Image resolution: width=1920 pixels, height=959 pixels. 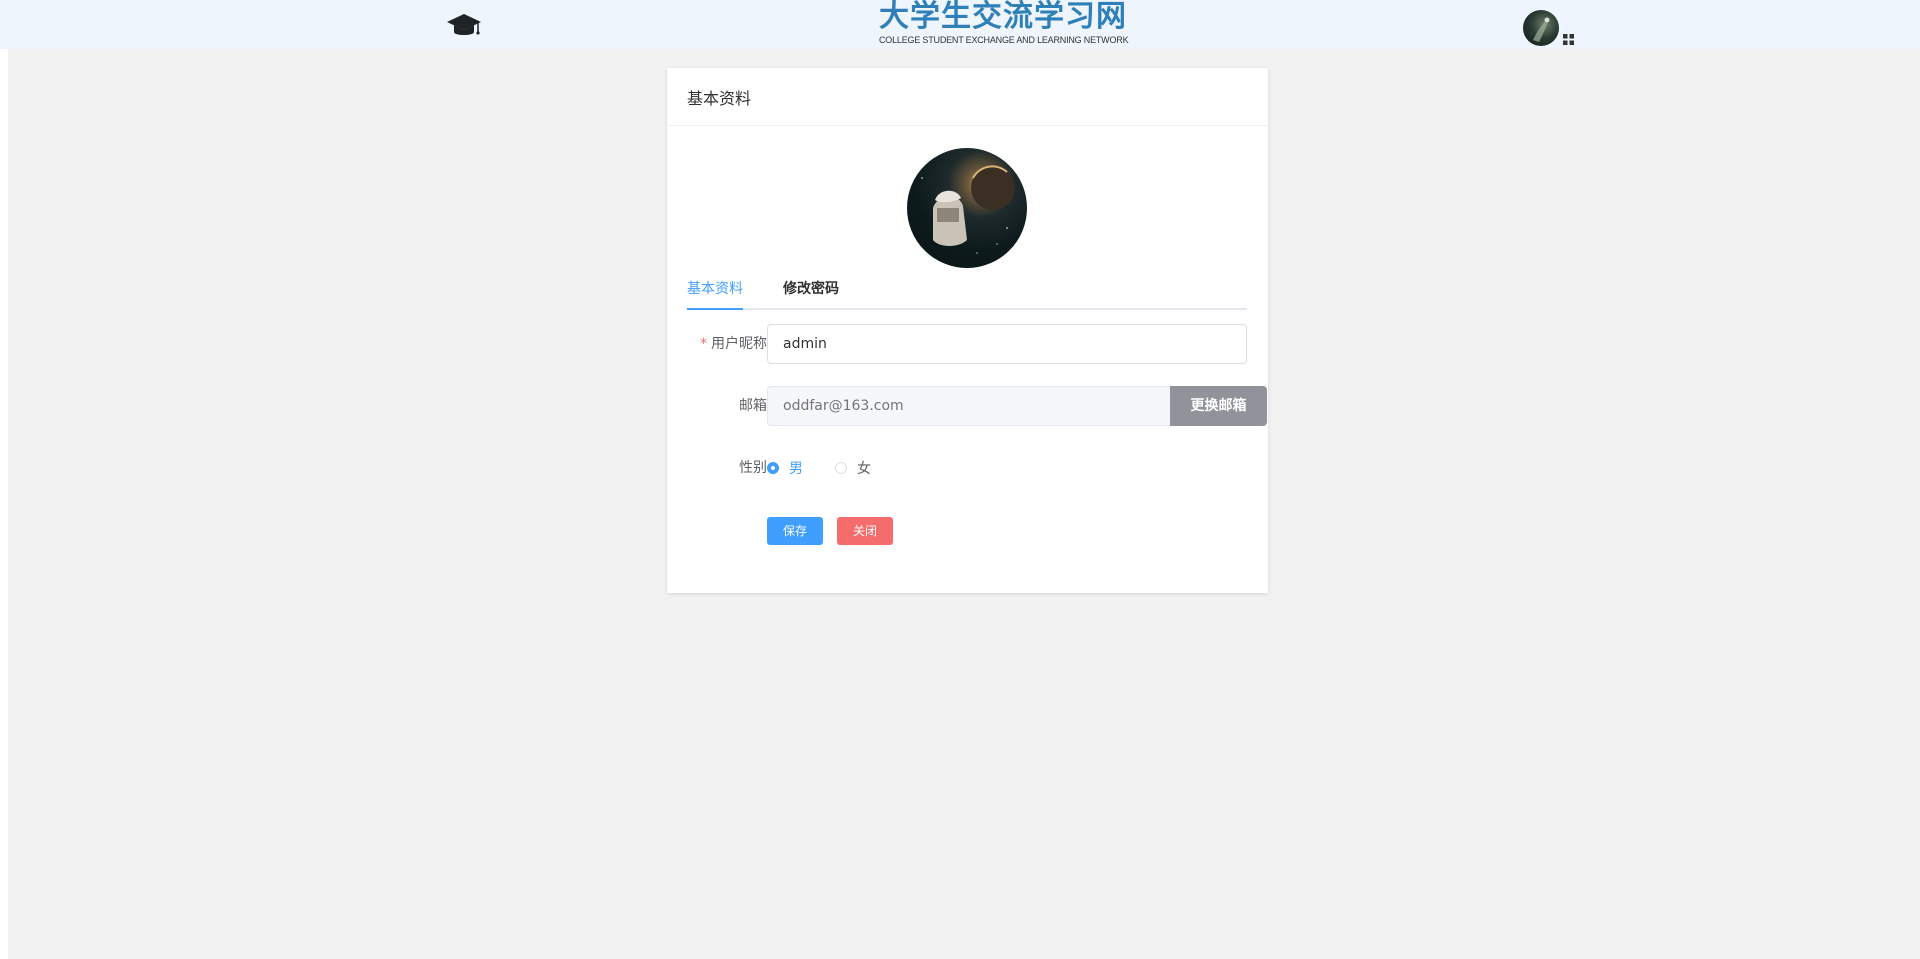 I want to click on gender-row: 性别 男 女, so click(x=967, y=468).